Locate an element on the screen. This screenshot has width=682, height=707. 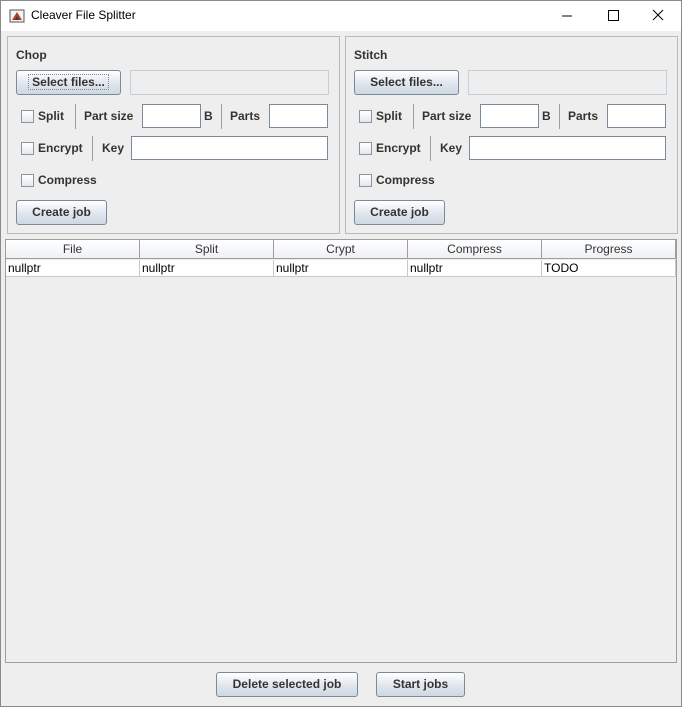
stitch-key-label: Key is located at coordinates (451, 148).